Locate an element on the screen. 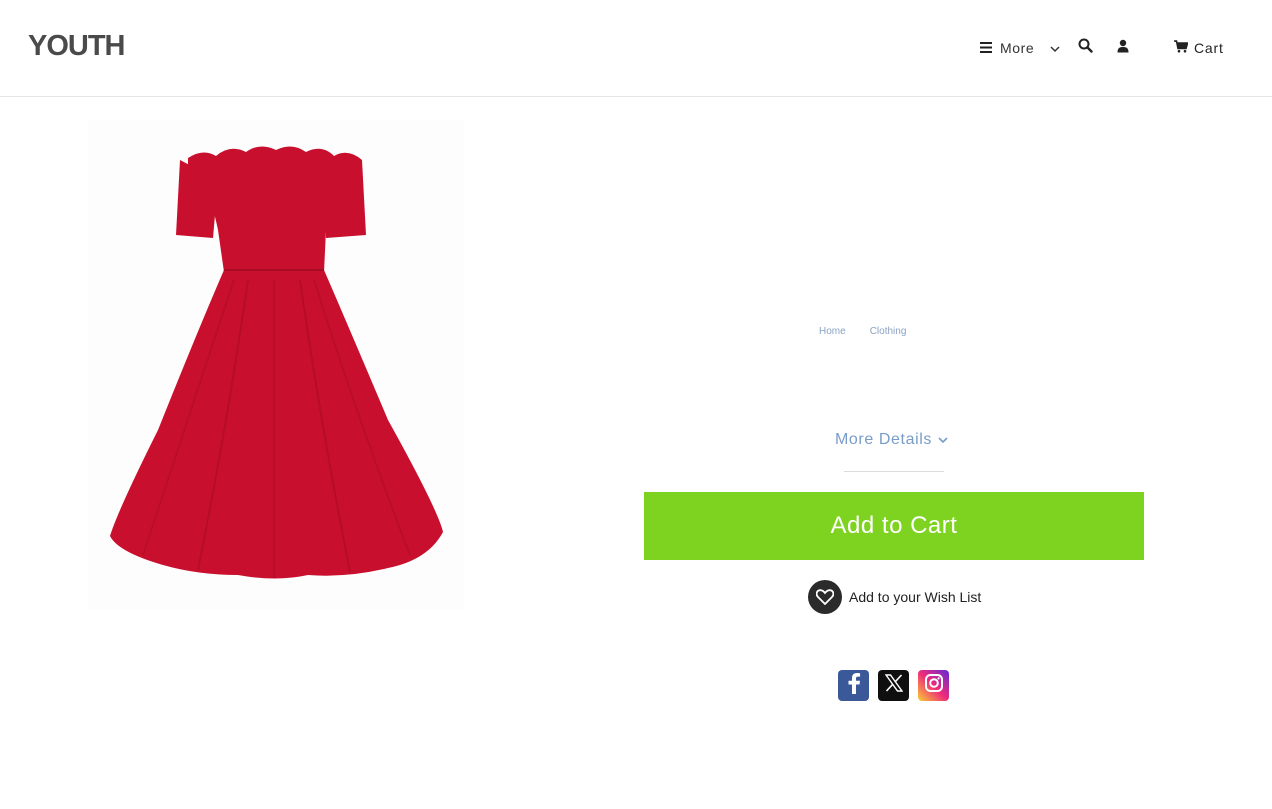 This screenshot has height=809, width=1272. cart-icon is located at coordinates (1181, 48).